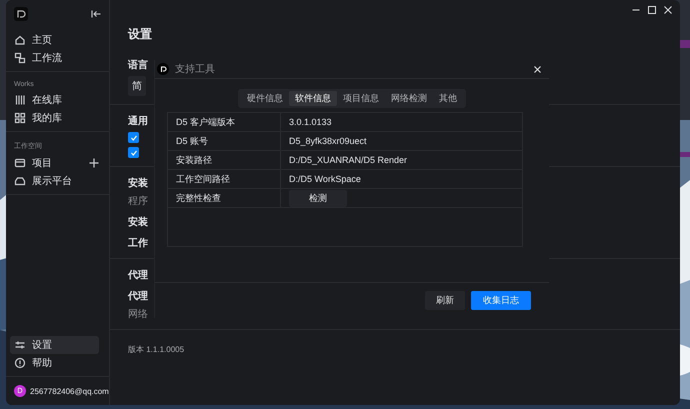 The width and height of the screenshot is (690, 409). I want to click on user-email: 2567782406@qq.com, so click(69, 391).